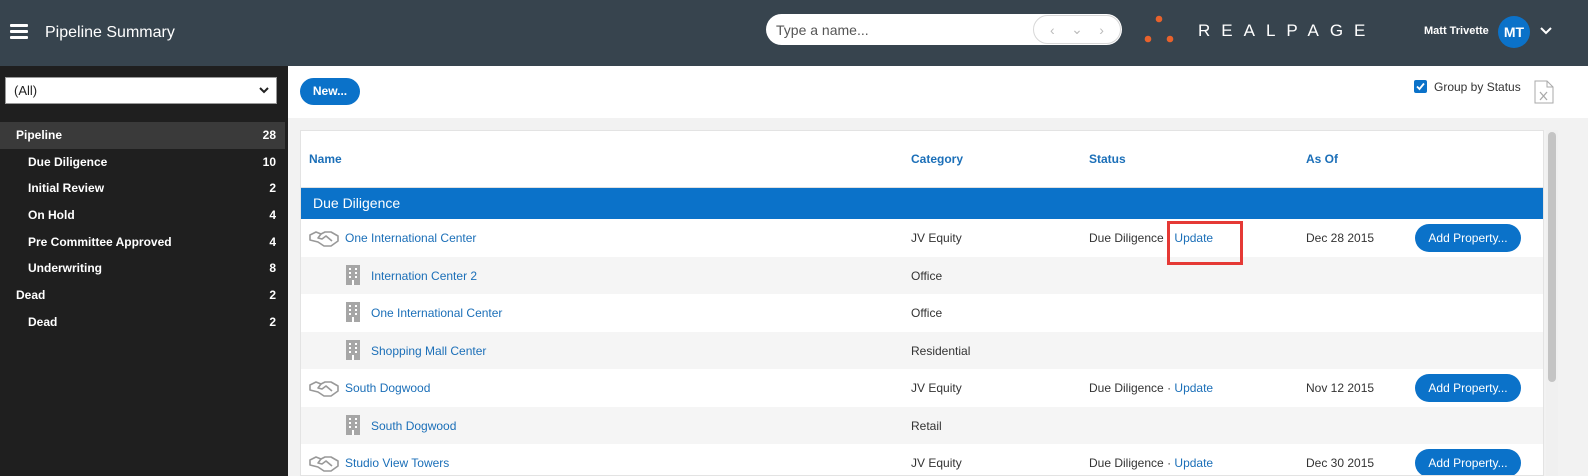 The width and height of the screenshot is (1588, 476). I want to click on group-by-status-checkbox, so click(1420, 86).